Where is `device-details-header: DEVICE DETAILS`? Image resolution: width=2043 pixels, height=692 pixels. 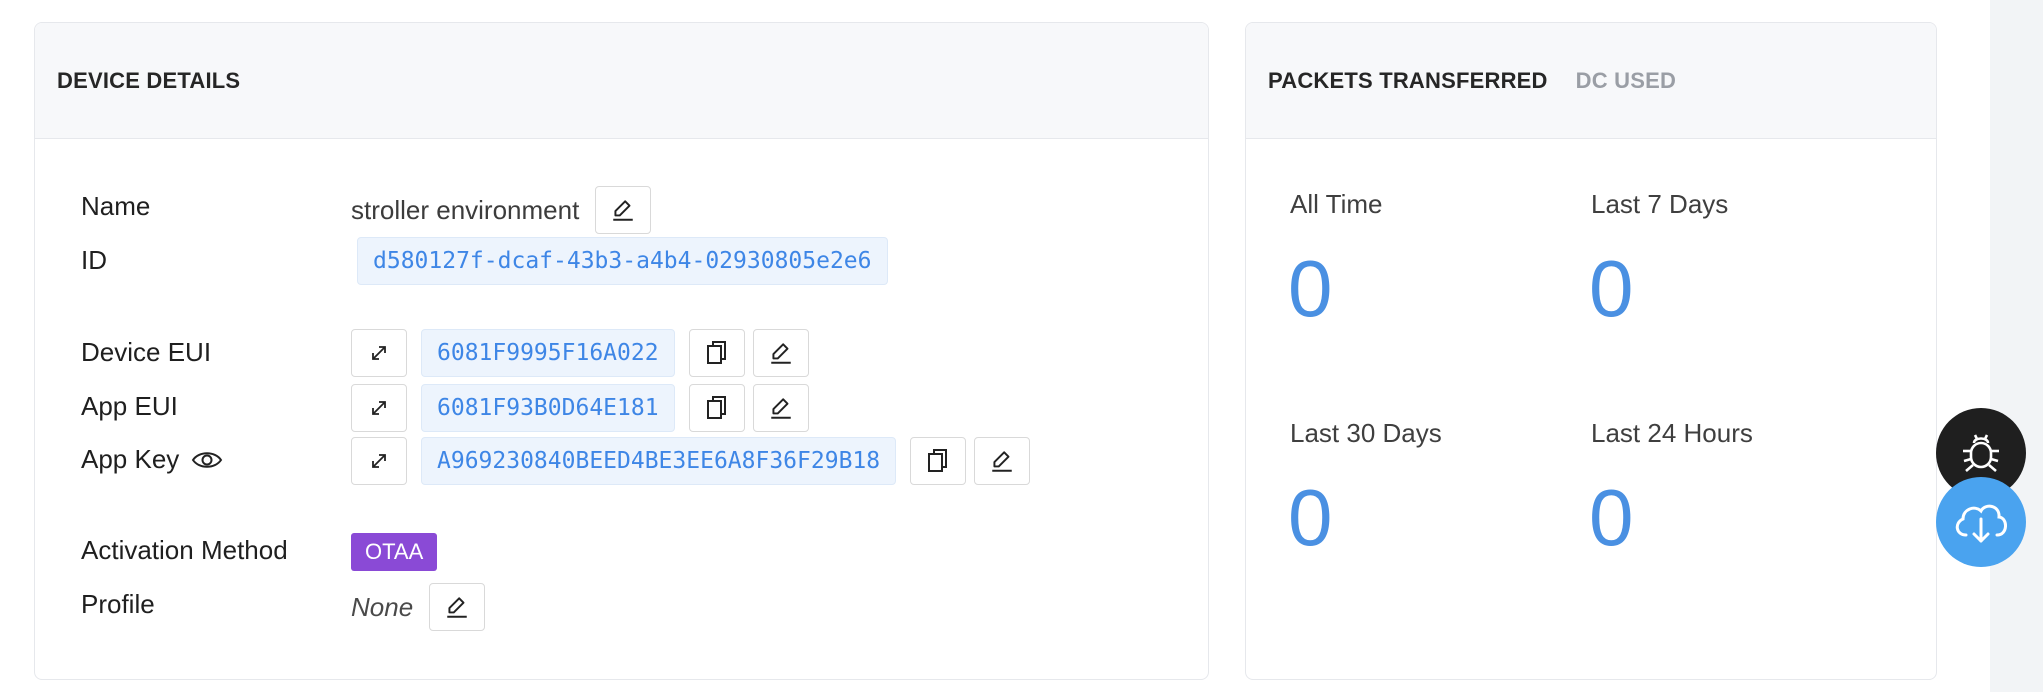 device-details-header: DEVICE DETAILS is located at coordinates (621, 81).